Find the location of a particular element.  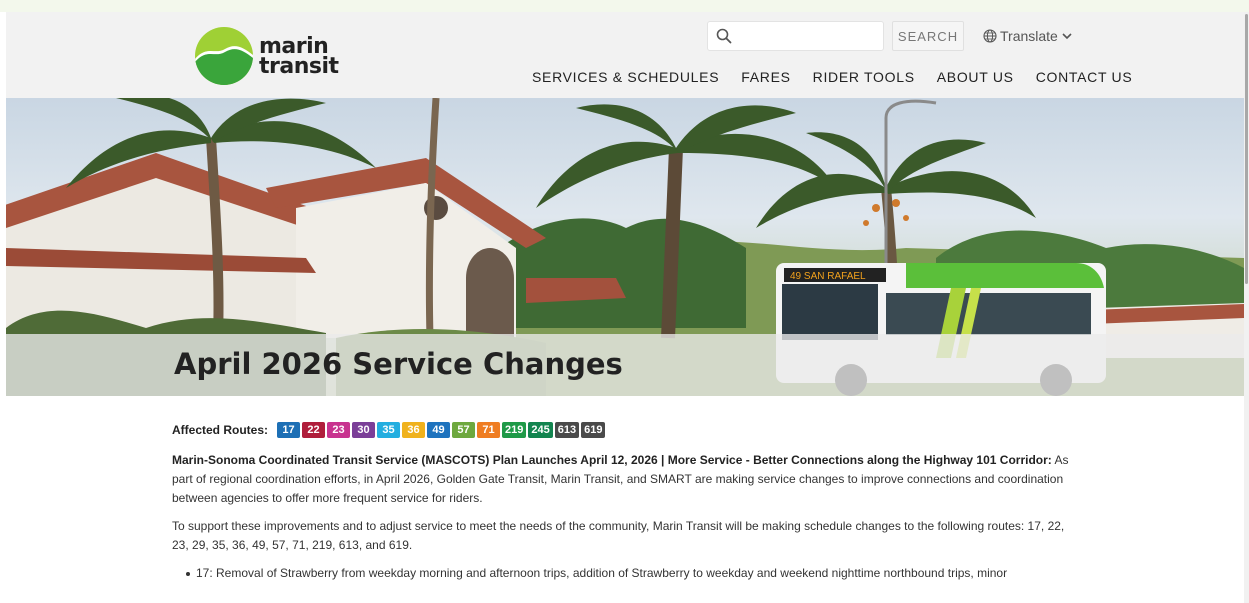

top-strip is located at coordinates (624, 6).